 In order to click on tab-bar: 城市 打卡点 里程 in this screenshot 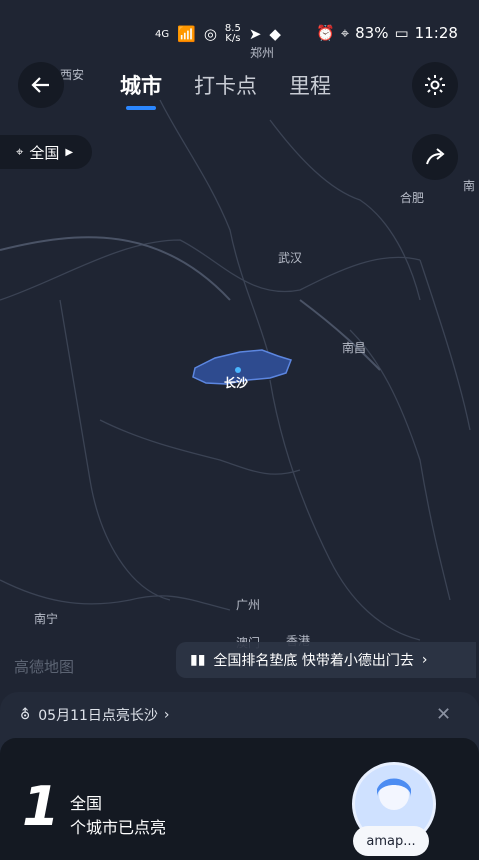, I will do `click(225, 90)`.